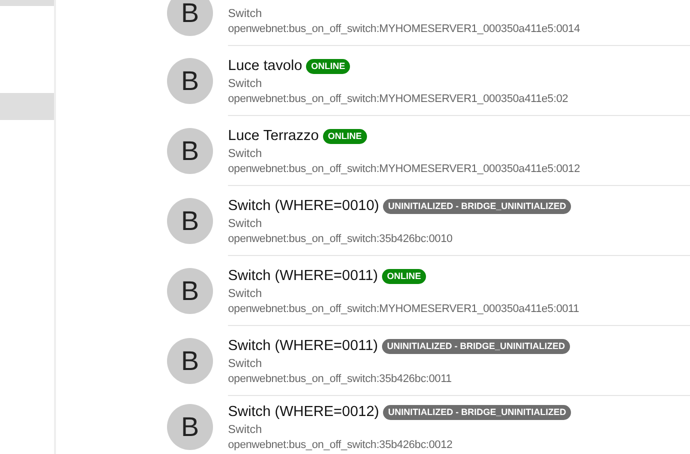 Image resolution: width=690 pixels, height=454 pixels. Describe the element at coordinates (304, 412) in the screenshot. I see `thing-title: Switch (WHERE=0012)` at that location.